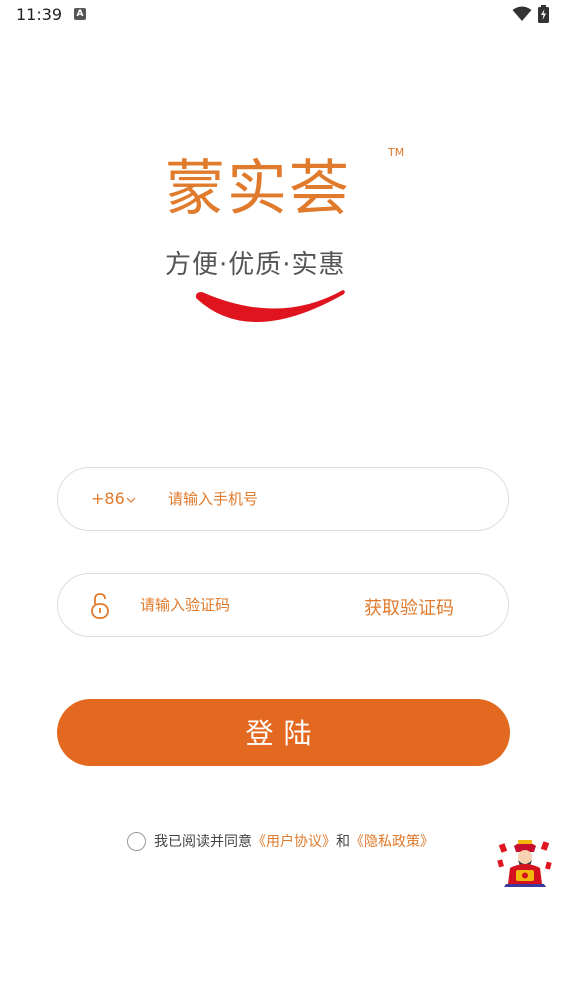 Image resolution: width=566 pixels, height=1008 pixels. What do you see at coordinates (522, 13) in the screenshot?
I see `wifi-icon` at bounding box center [522, 13].